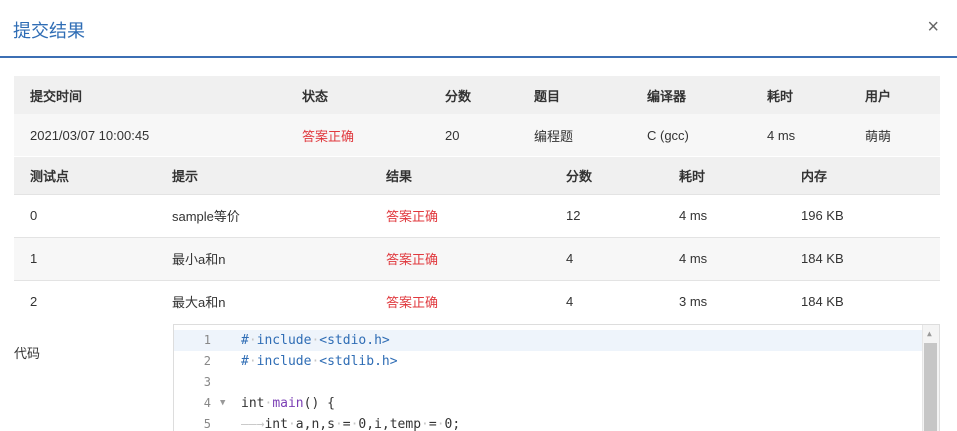  Describe the element at coordinates (207, 382) in the screenshot. I see `line-number: 3` at that location.